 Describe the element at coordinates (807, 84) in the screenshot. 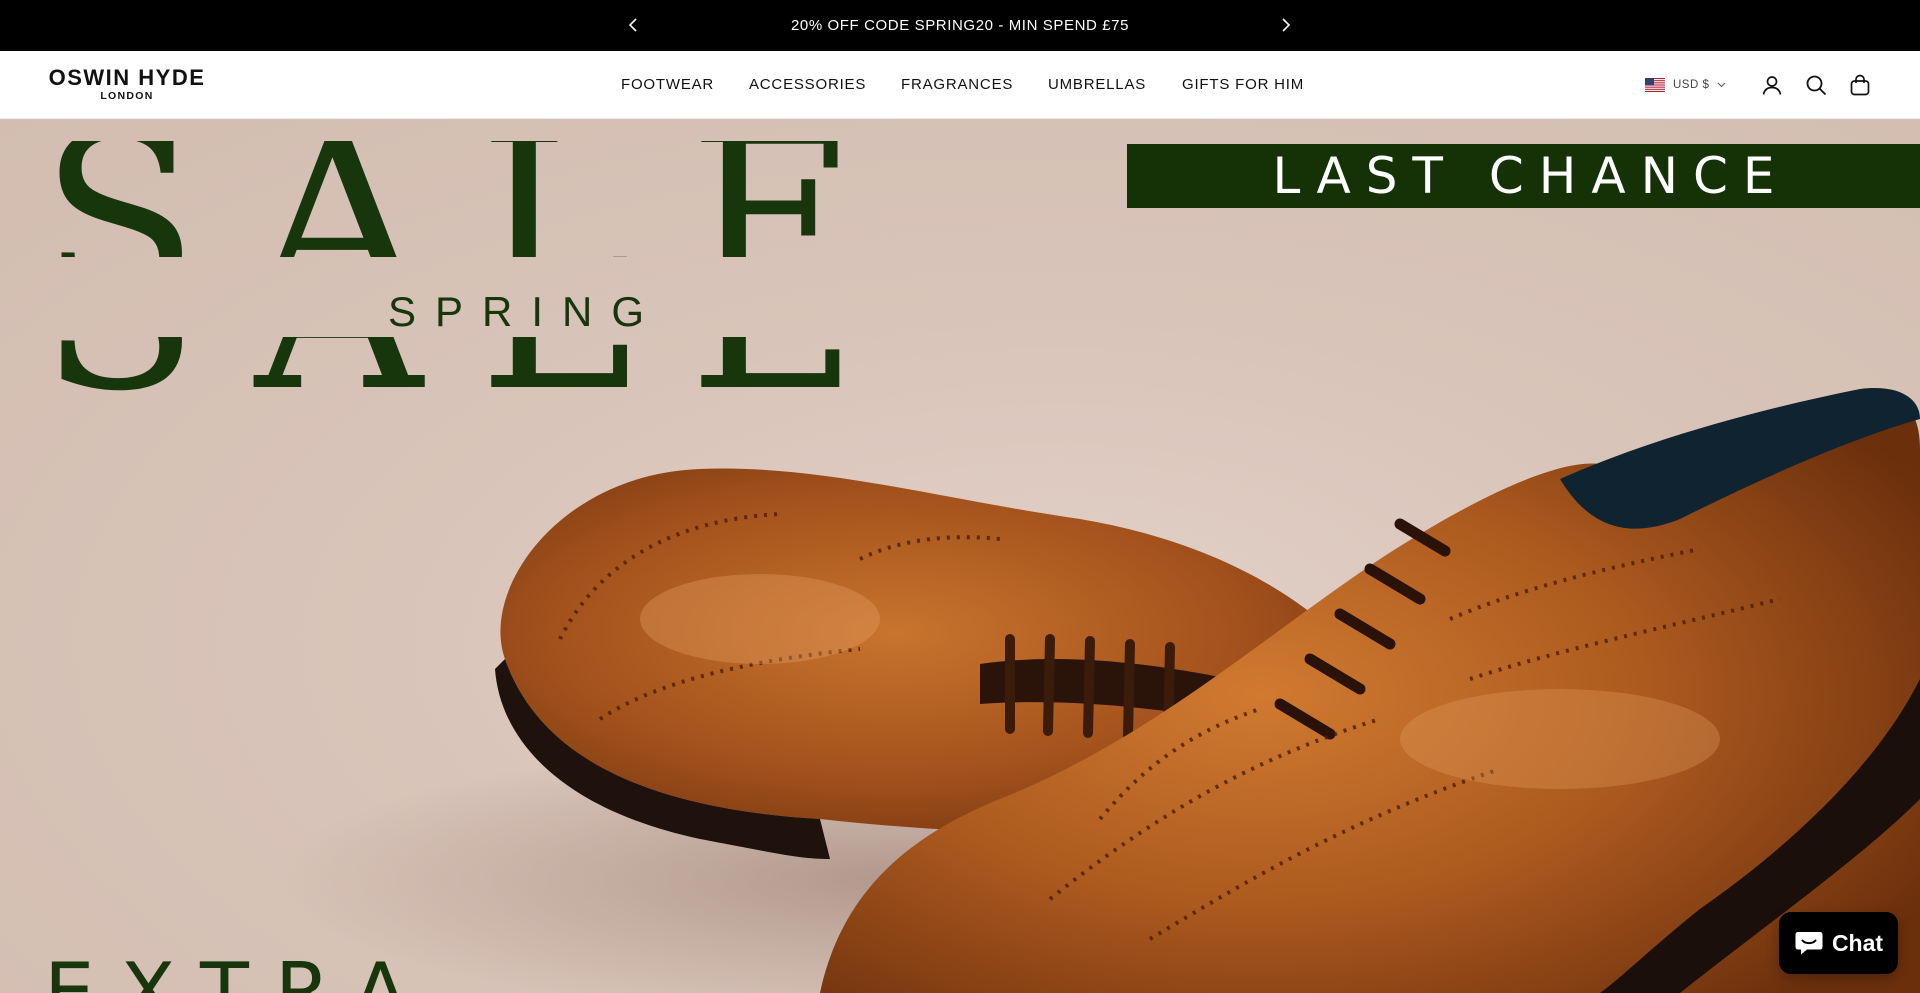

I see `nav-accessories: ACCESSORIES` at that location.